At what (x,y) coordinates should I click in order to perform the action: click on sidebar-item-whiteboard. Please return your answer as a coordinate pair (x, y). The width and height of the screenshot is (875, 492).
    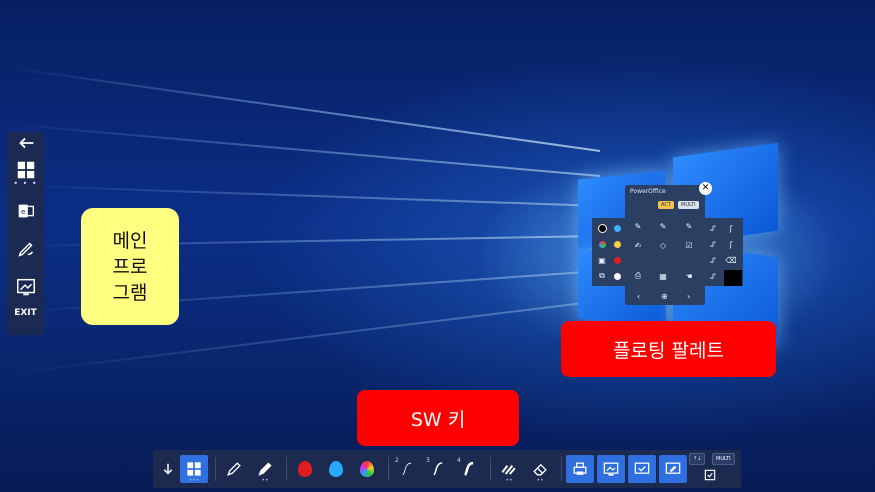
    Looking at the image, I should click on (25, 287).